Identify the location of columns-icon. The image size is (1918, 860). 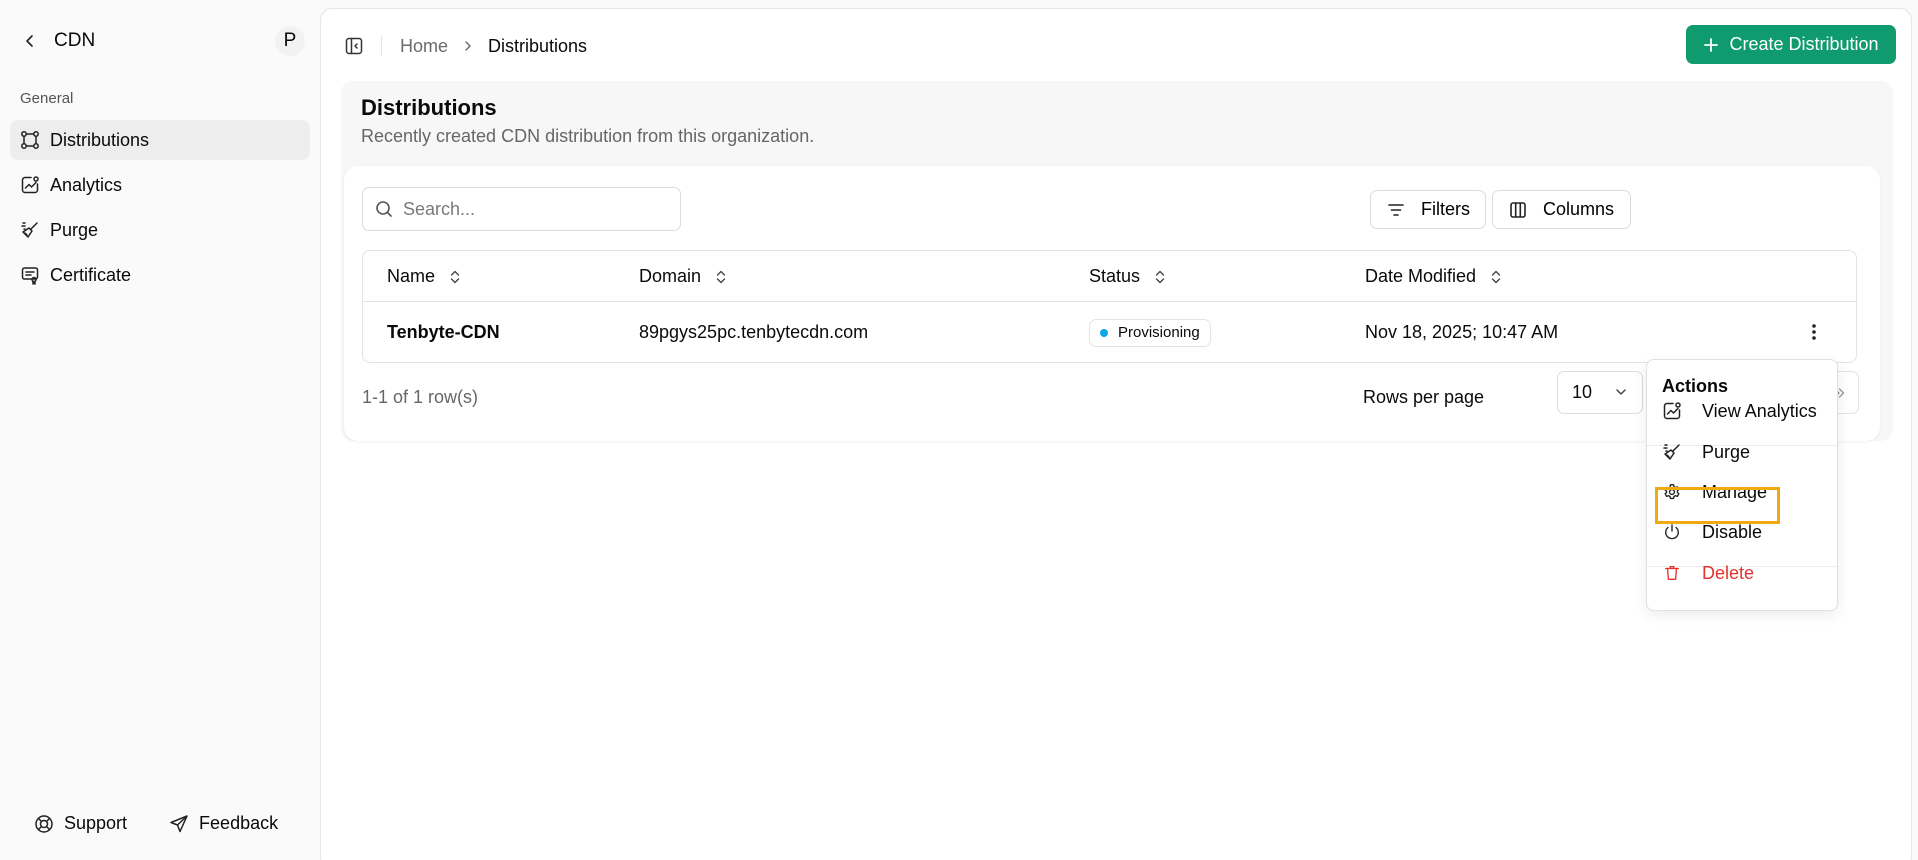
(1518, 210).